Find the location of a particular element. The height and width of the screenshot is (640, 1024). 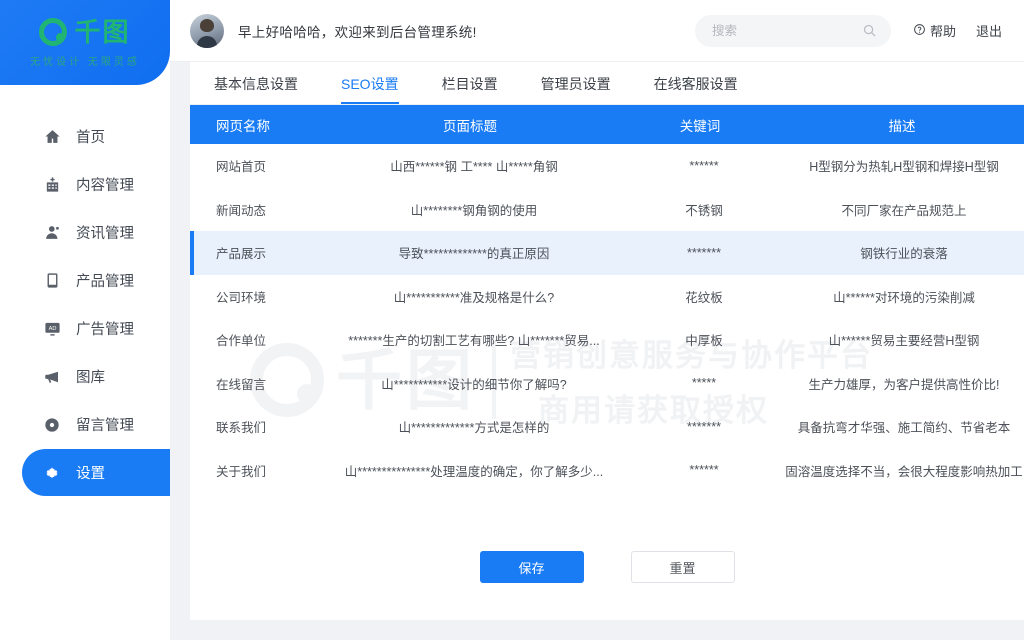

gear-icon is located at coordinates (52, 473).